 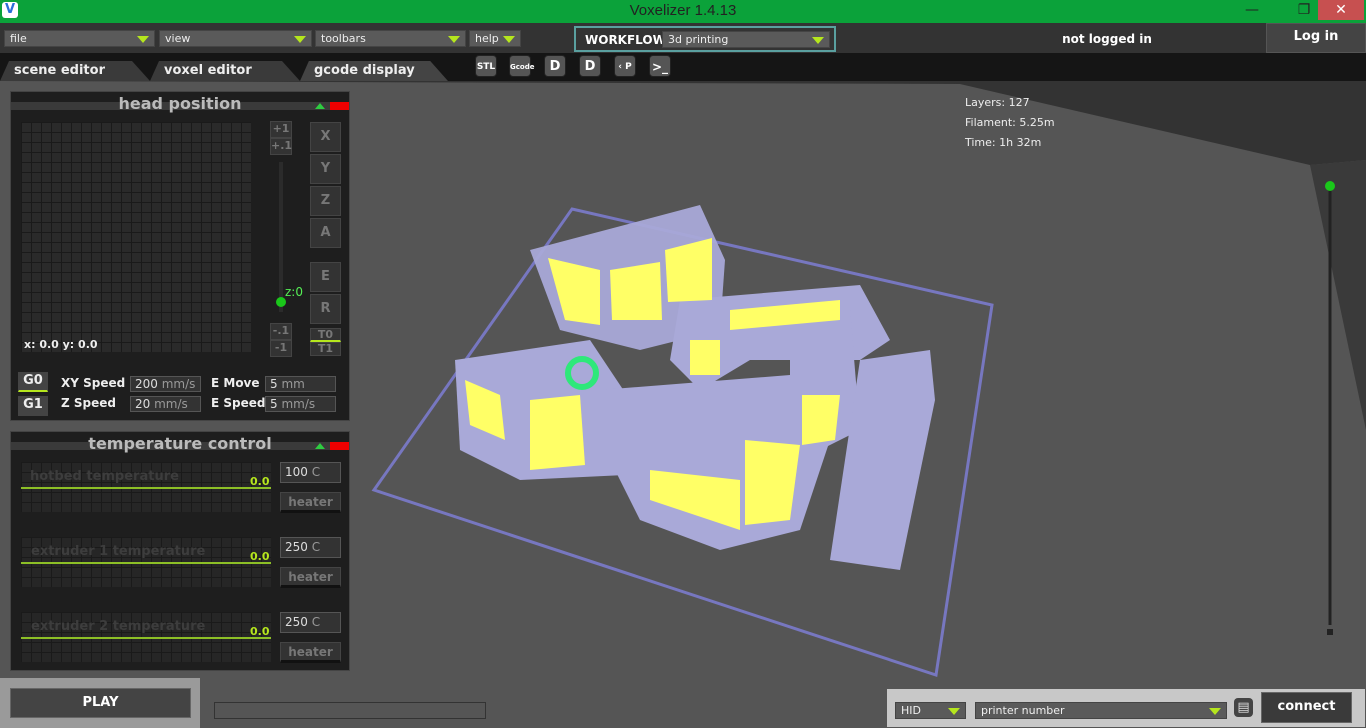 I want to click on menu-label: file, so click(x=18, y=38).